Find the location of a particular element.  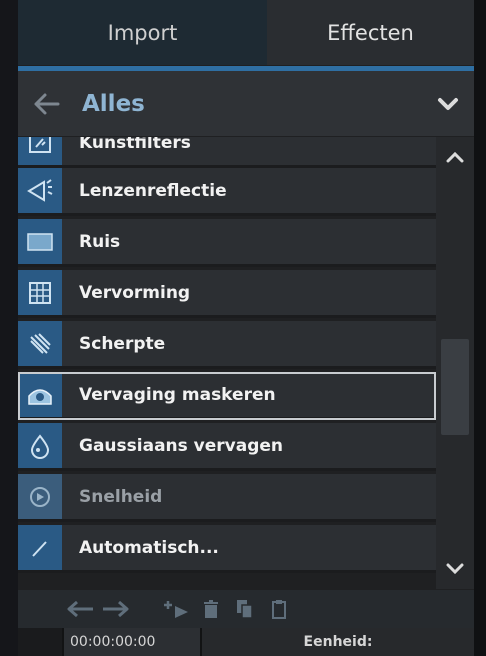

list-item-label: Vervaging maskeren is located at coordinates (177, 394).